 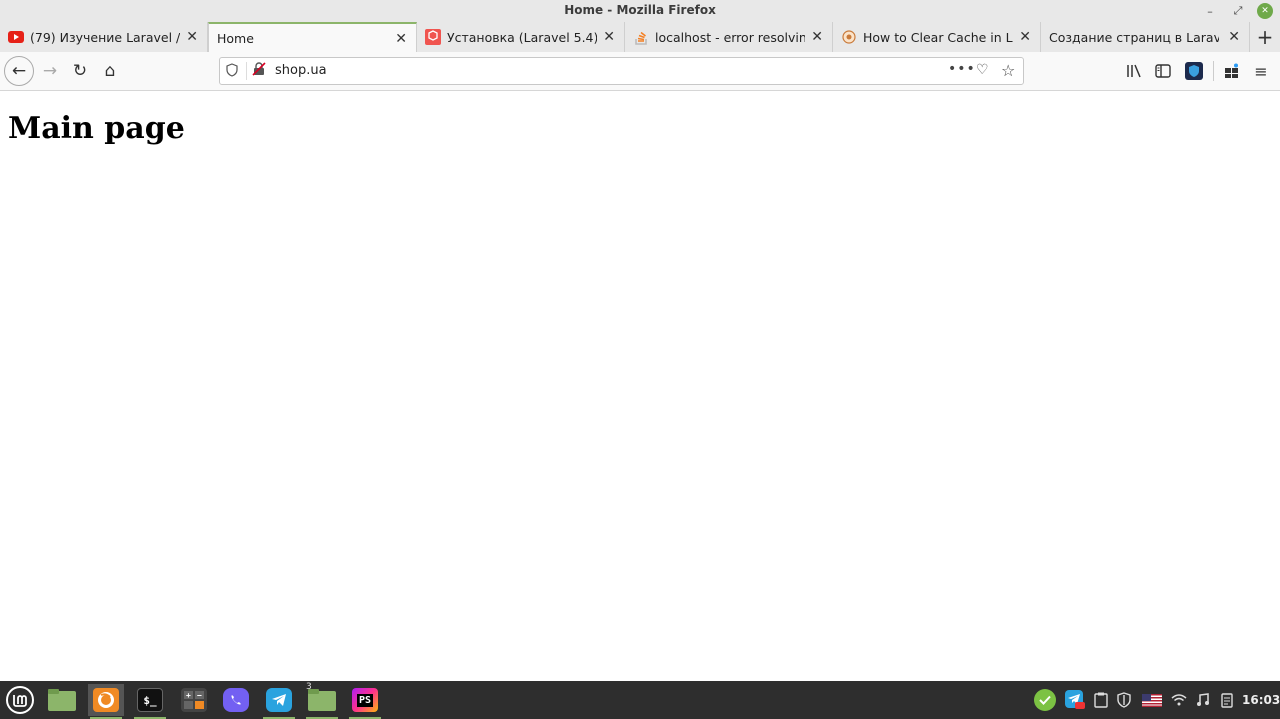 I want to click on tab-stackoverflow: localhost - error resolving ' ✕, so click(x=729, y=37).